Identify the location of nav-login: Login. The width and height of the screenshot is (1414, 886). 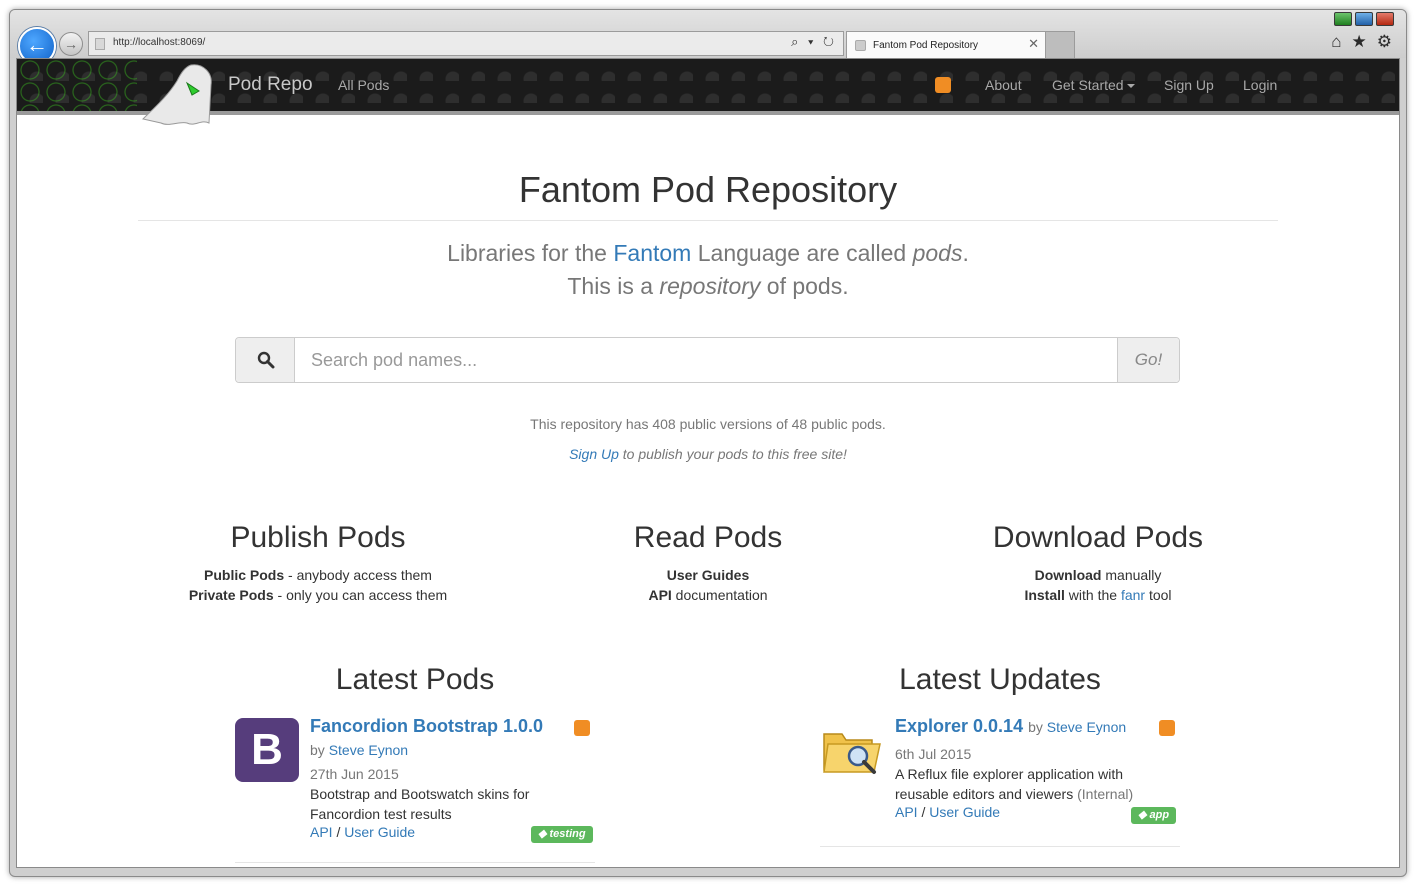
(1260, 85).